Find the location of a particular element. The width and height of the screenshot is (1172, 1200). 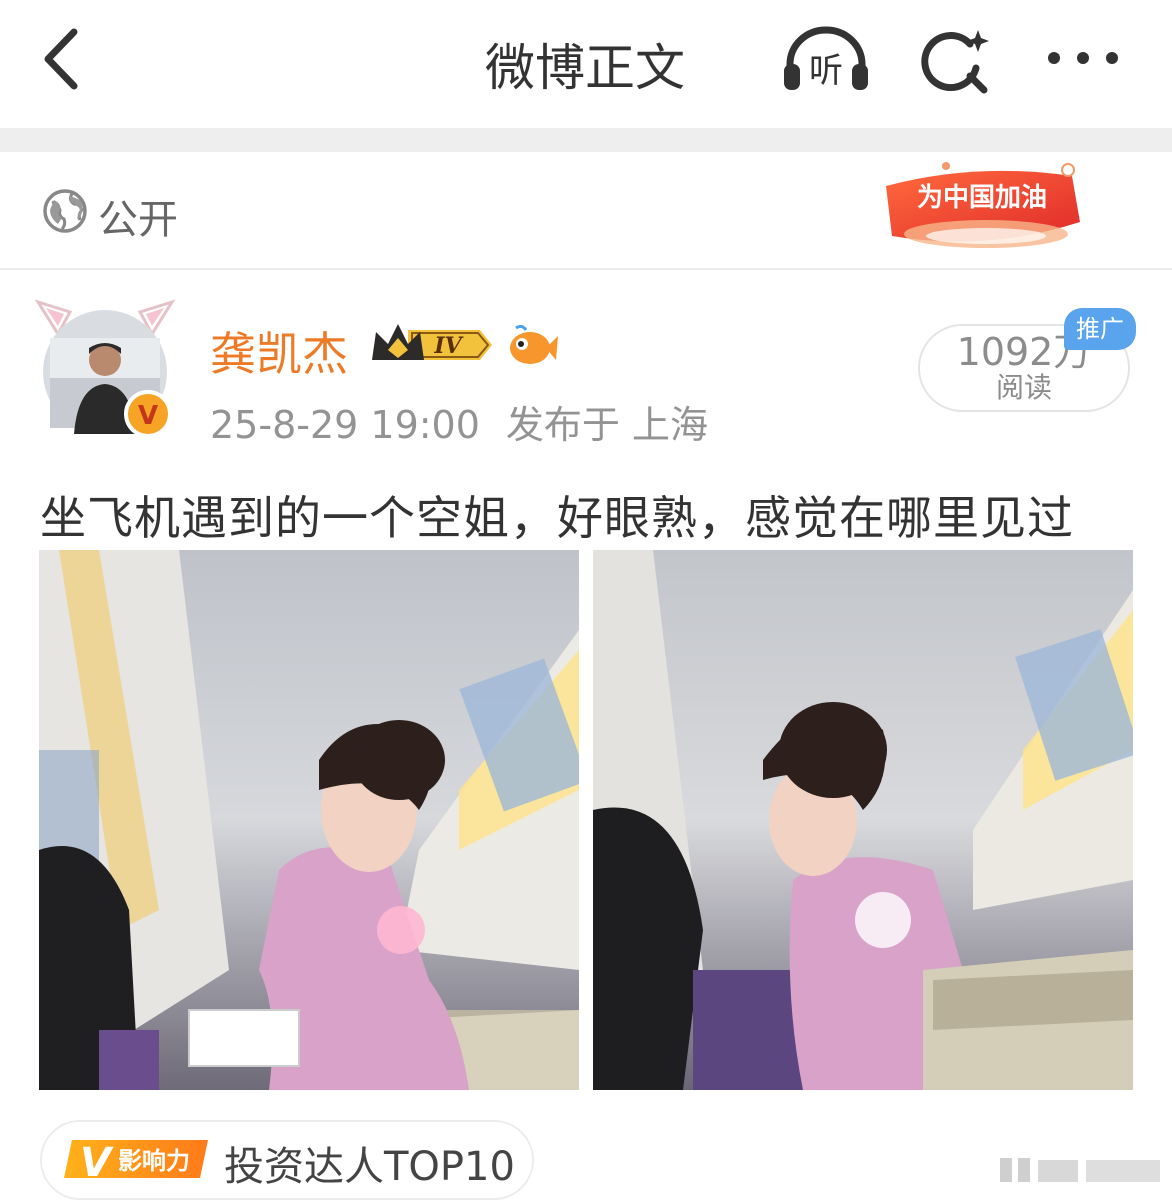

more-icon is located at coordinates (1083, 58).